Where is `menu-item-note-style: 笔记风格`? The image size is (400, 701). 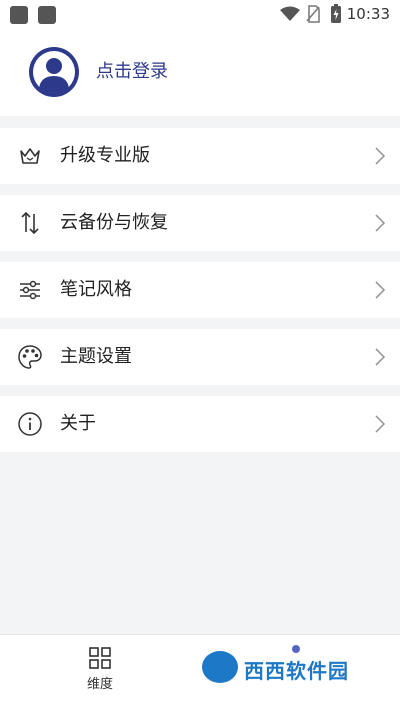 menu-item-note-style: 笔记风格 is located at coordinates (200, 290).